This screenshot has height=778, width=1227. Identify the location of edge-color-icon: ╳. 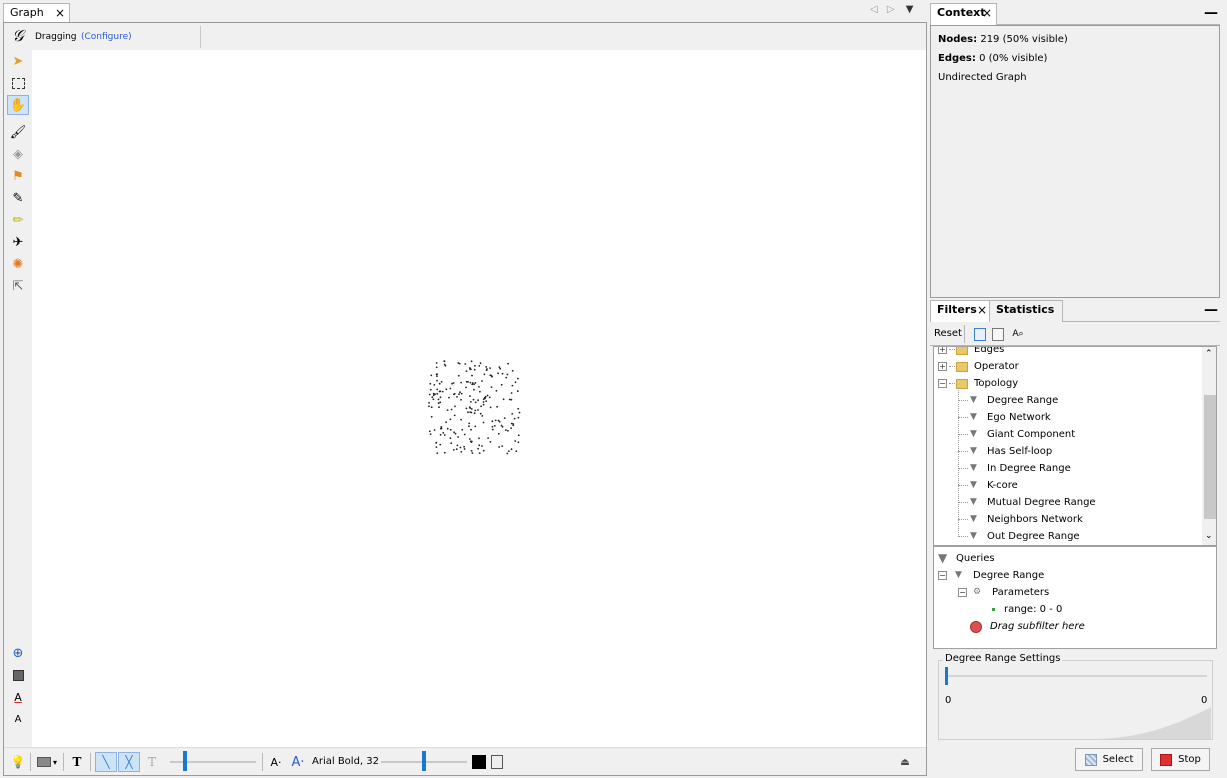
(129, 762).